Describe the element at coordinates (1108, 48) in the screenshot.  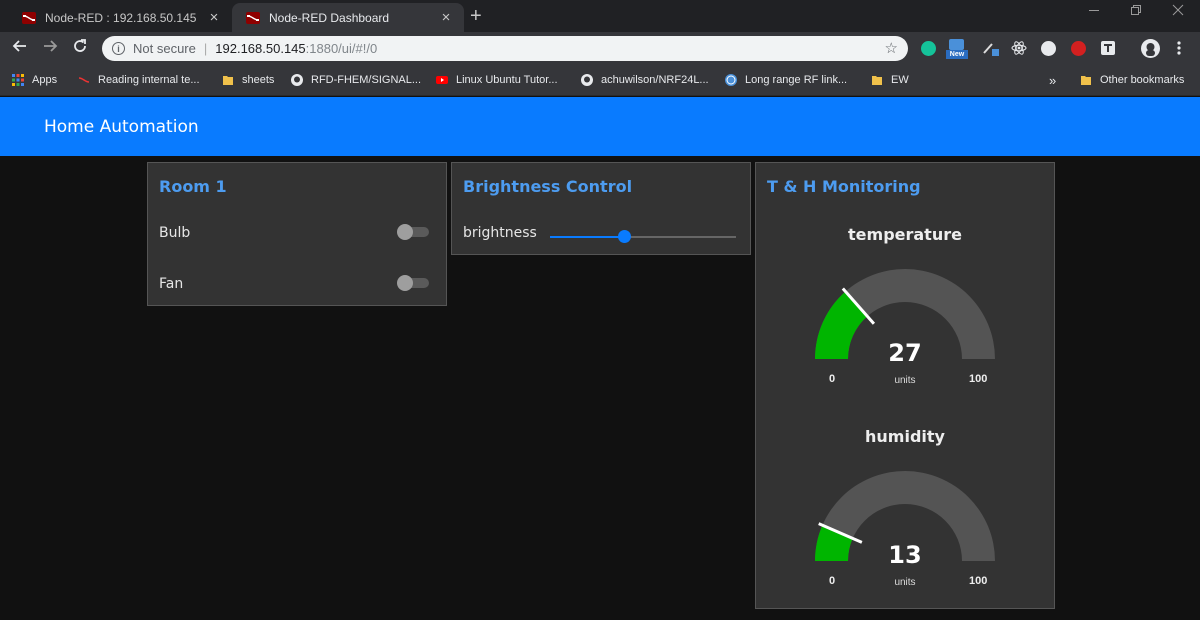
I see `t-extension-icon` at that location.